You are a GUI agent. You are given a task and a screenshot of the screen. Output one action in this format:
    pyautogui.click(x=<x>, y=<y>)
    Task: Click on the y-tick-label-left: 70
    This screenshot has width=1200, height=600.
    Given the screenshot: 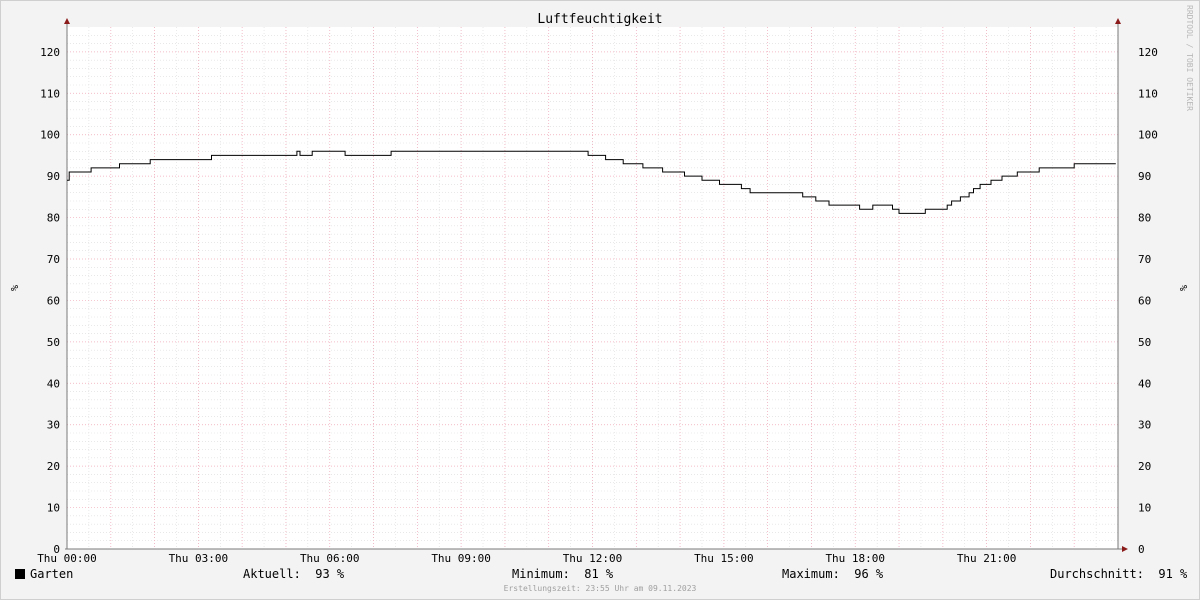 What is the action you would take?
    pyautogui.click(x=53, y=259)
    